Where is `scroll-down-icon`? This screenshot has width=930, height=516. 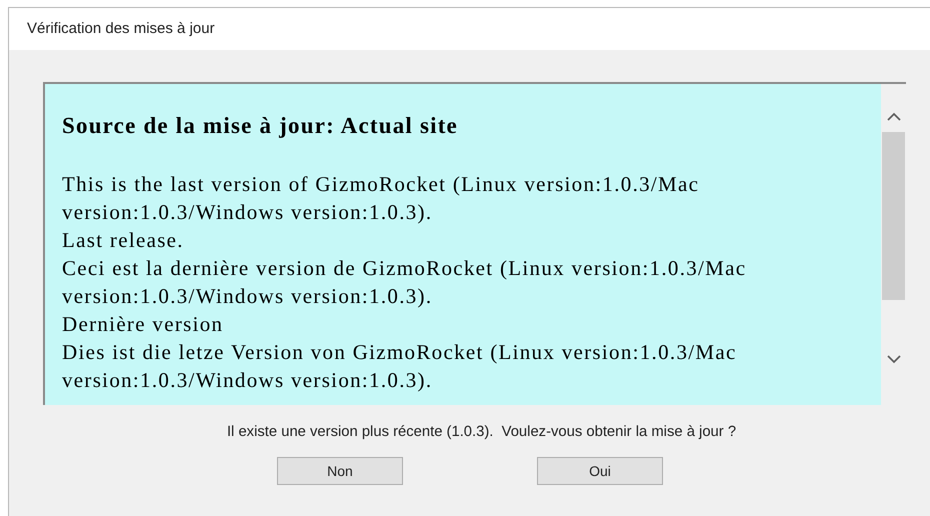
scroll-down-icon is located at coordinates (893, 359).